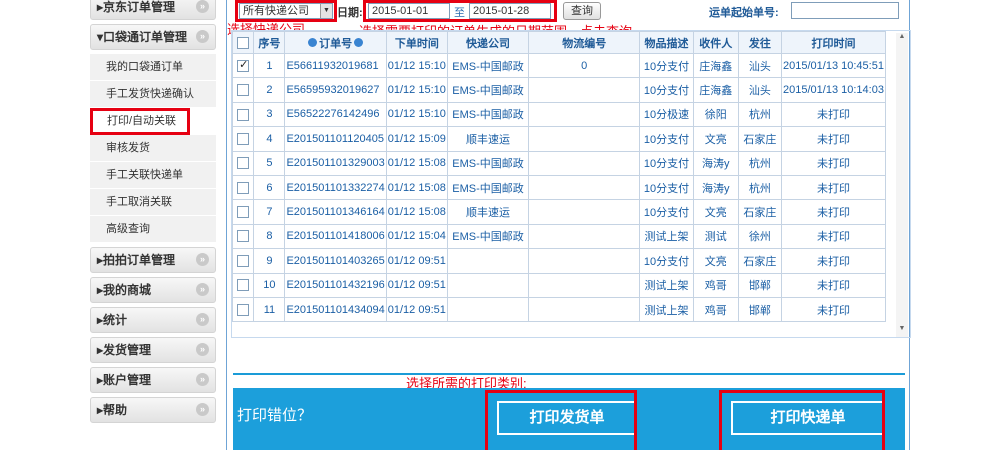 This screenshot has width=985, height=450. Describe the element at coordinates (139, 260) in the screenshot. I see `sidebar-group-label: 拍拍订单管理` at that location.